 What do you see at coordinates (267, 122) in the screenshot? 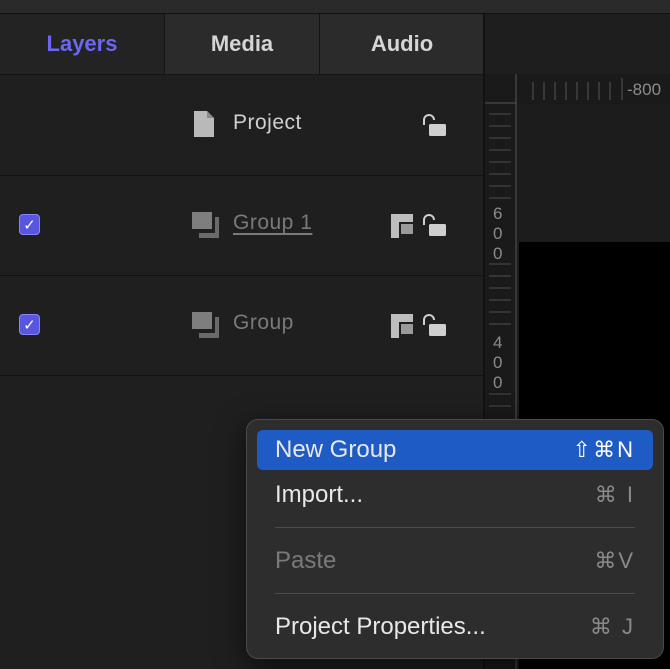
I see `layer-name: Project` at bounding box center [267, 122].